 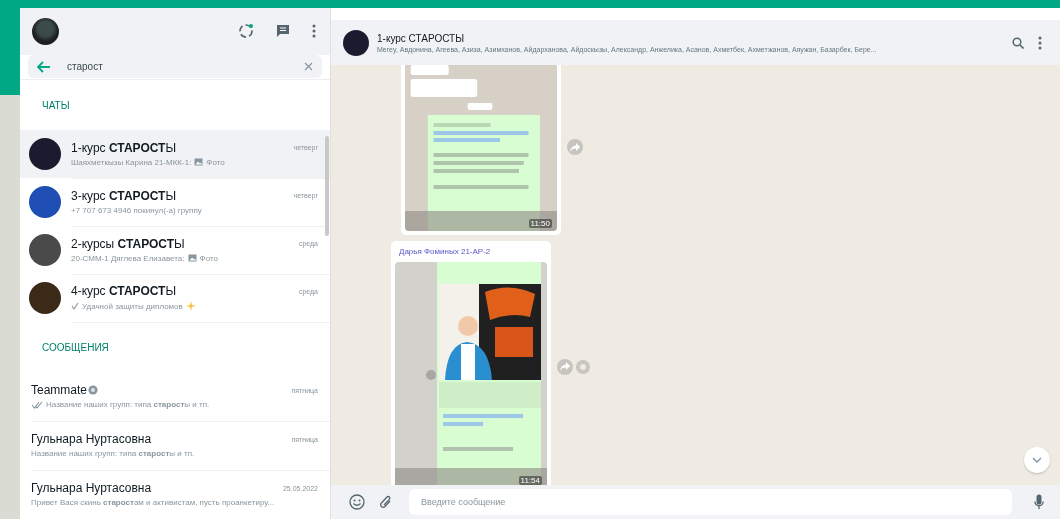 What do you see at coordinates (132, 306) in the screenshot?
I see `message-preview: Удачной защиты дипломов` at bounding box center [132, 306].